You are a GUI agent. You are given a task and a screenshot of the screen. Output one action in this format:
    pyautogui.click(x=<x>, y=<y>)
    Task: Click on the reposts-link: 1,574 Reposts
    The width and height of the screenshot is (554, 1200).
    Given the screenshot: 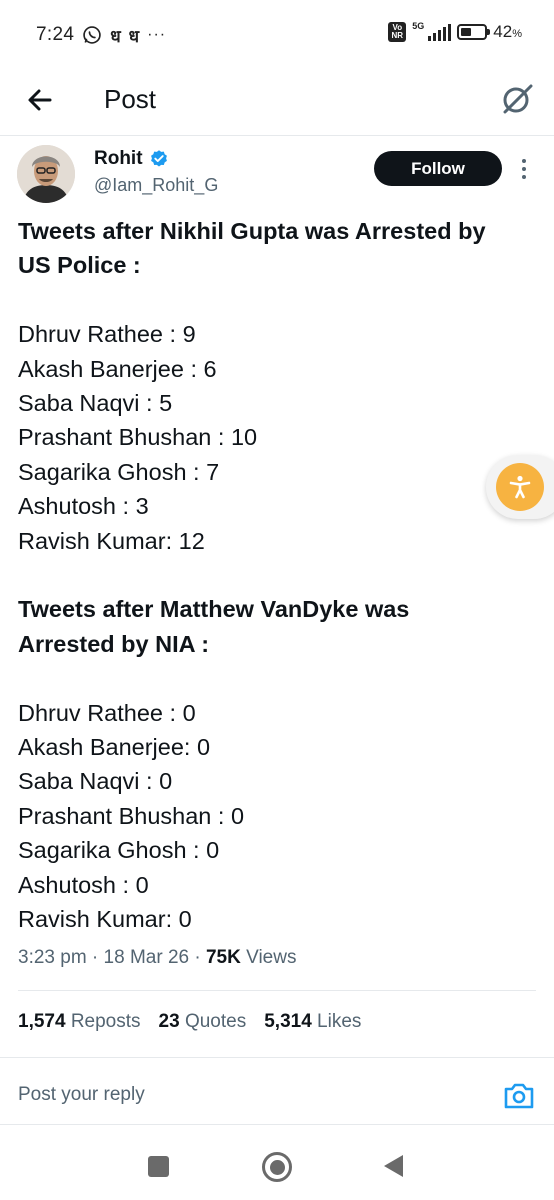 What is the action you would take?
    pyautogui.click(x=79, y=1022)
    